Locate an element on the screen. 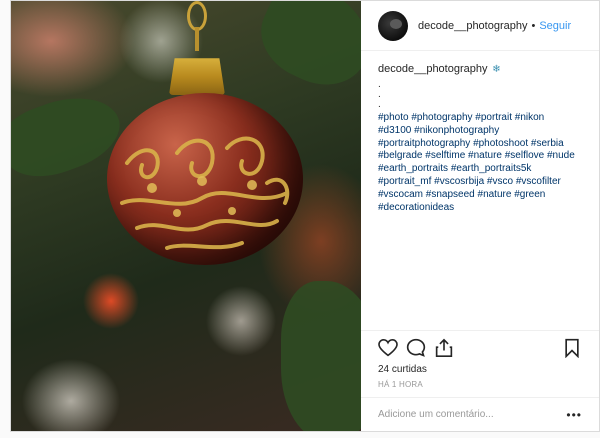 This screenshot has width=600, height=438. hashtag-line: #vscocam #snapseed #nature #green is located at coordinates (480, 195).